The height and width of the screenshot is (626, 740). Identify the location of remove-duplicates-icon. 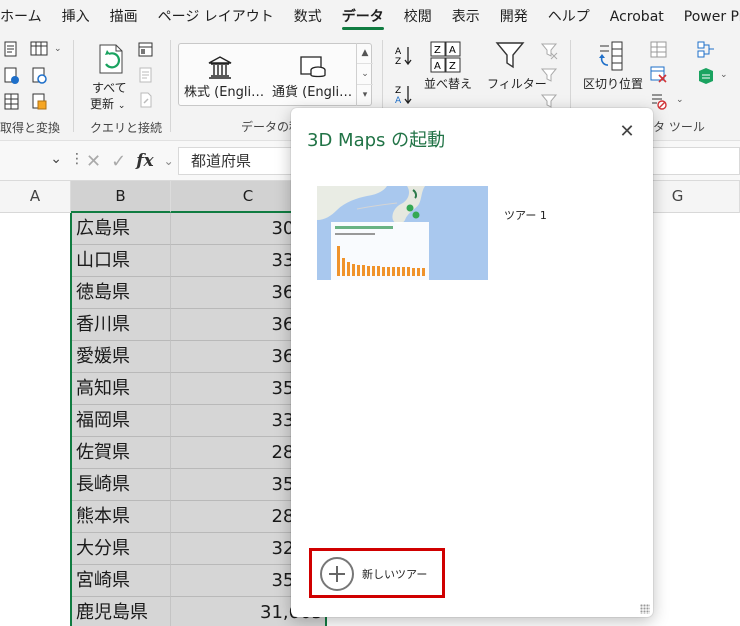
(659, 75).